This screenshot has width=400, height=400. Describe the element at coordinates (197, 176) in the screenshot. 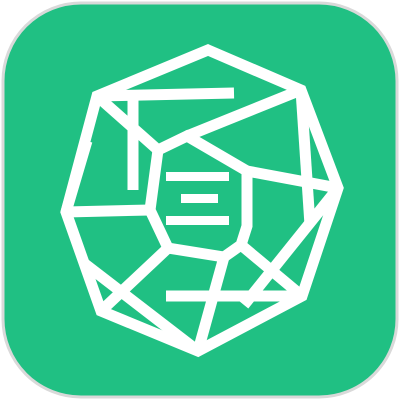

I see `center-bar-top` at that location.